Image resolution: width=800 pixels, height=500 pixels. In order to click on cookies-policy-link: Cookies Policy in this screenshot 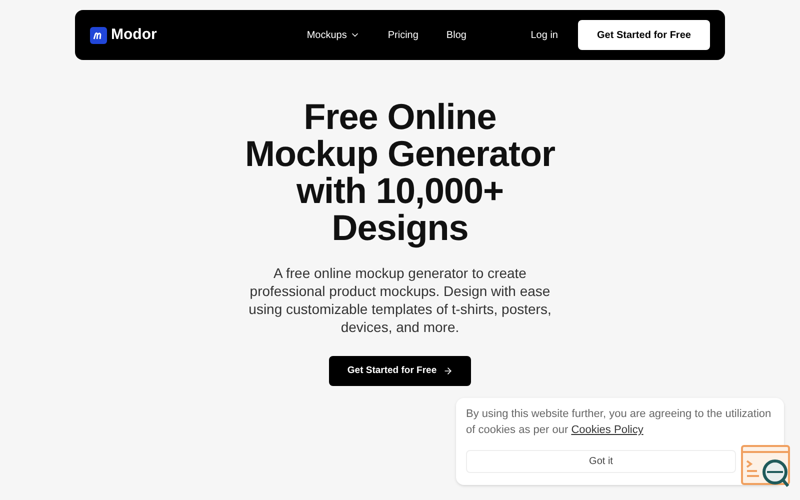, I will do `click(607, 430)`.